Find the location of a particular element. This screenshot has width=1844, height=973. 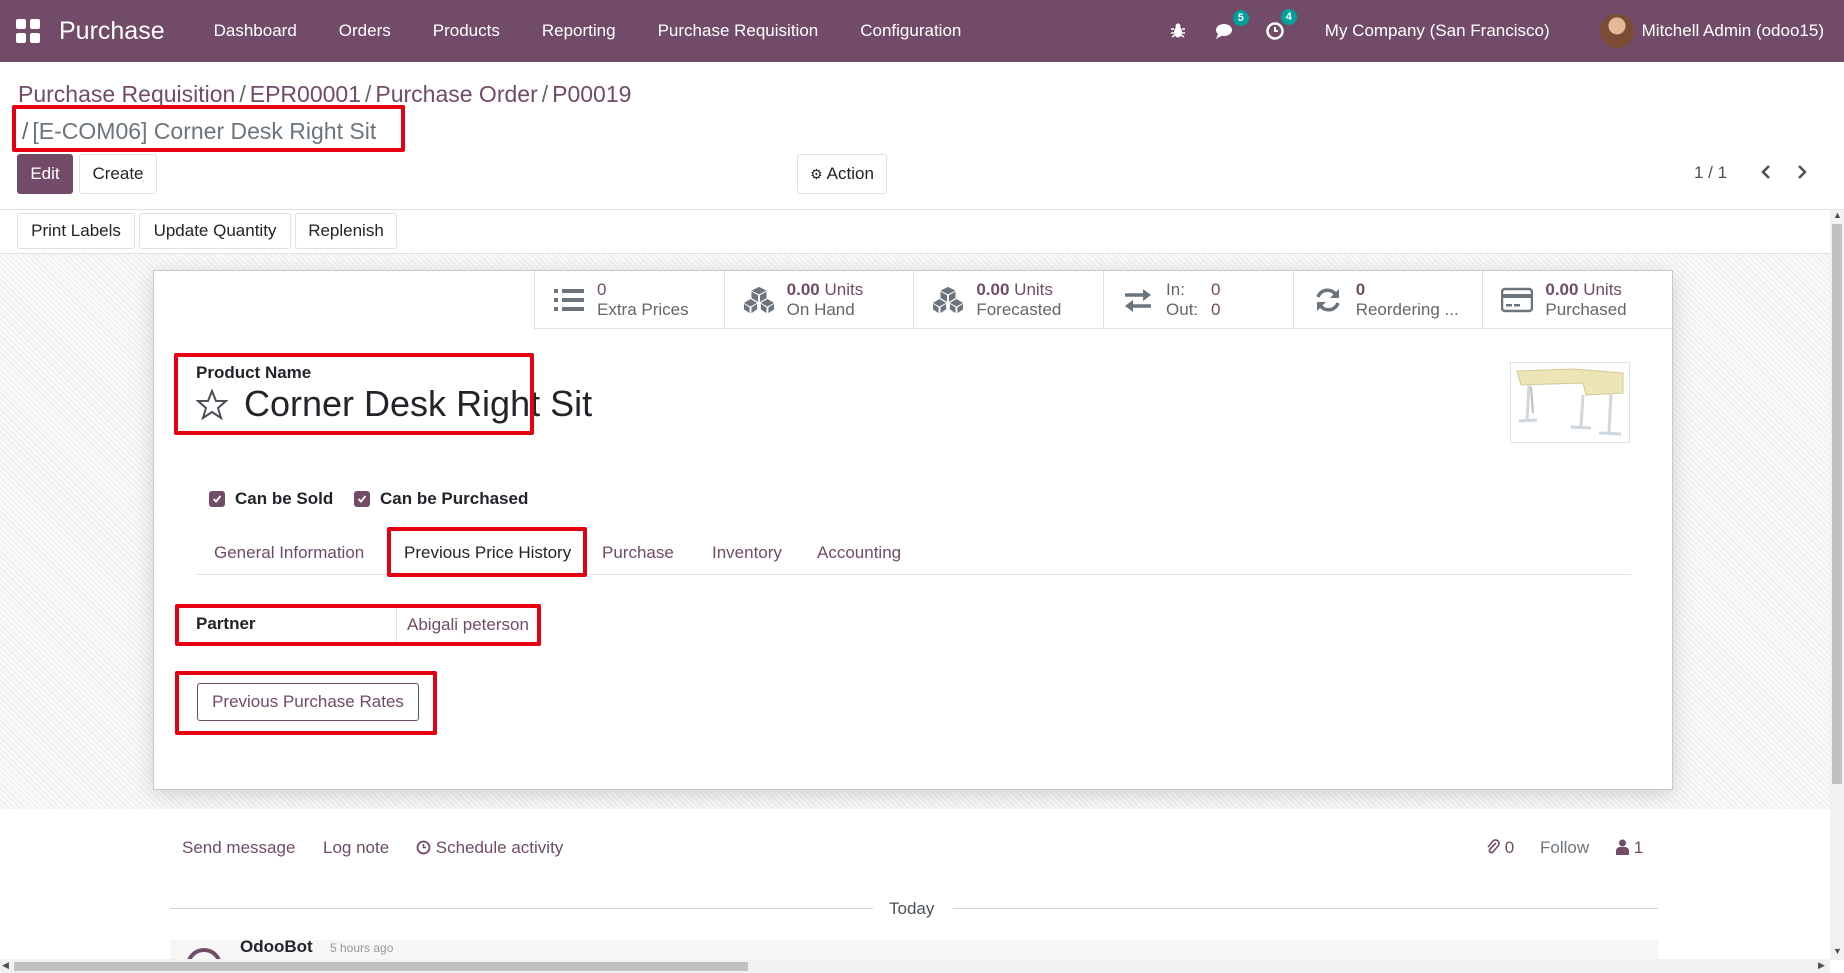

horizontal-scrollbar: ◀ ▶ is located at coordinates (915, 966).